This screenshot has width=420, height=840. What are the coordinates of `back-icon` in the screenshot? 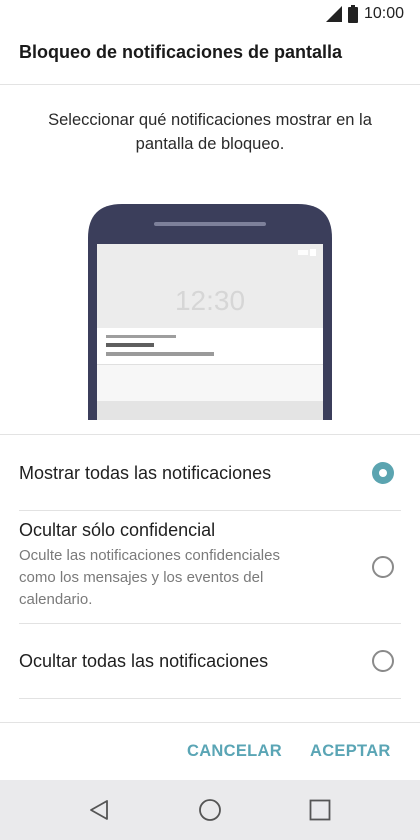 It's located at (99, 810).